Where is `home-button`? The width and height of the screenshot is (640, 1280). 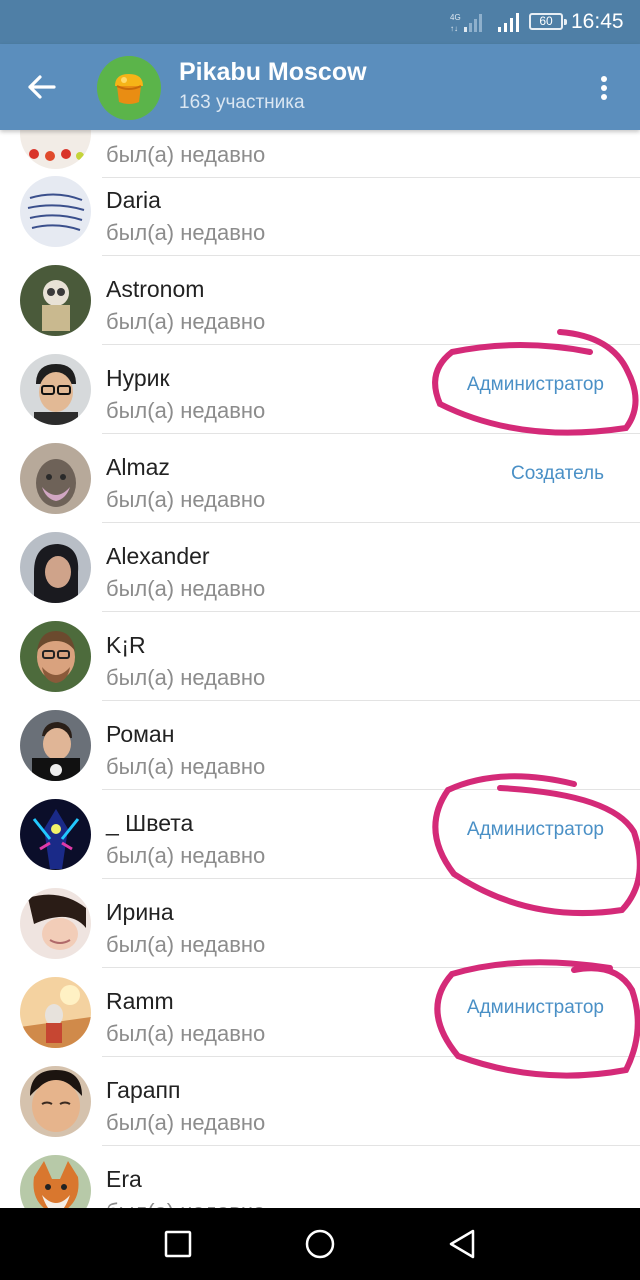 home-button is located at coordinates (320, 1244).